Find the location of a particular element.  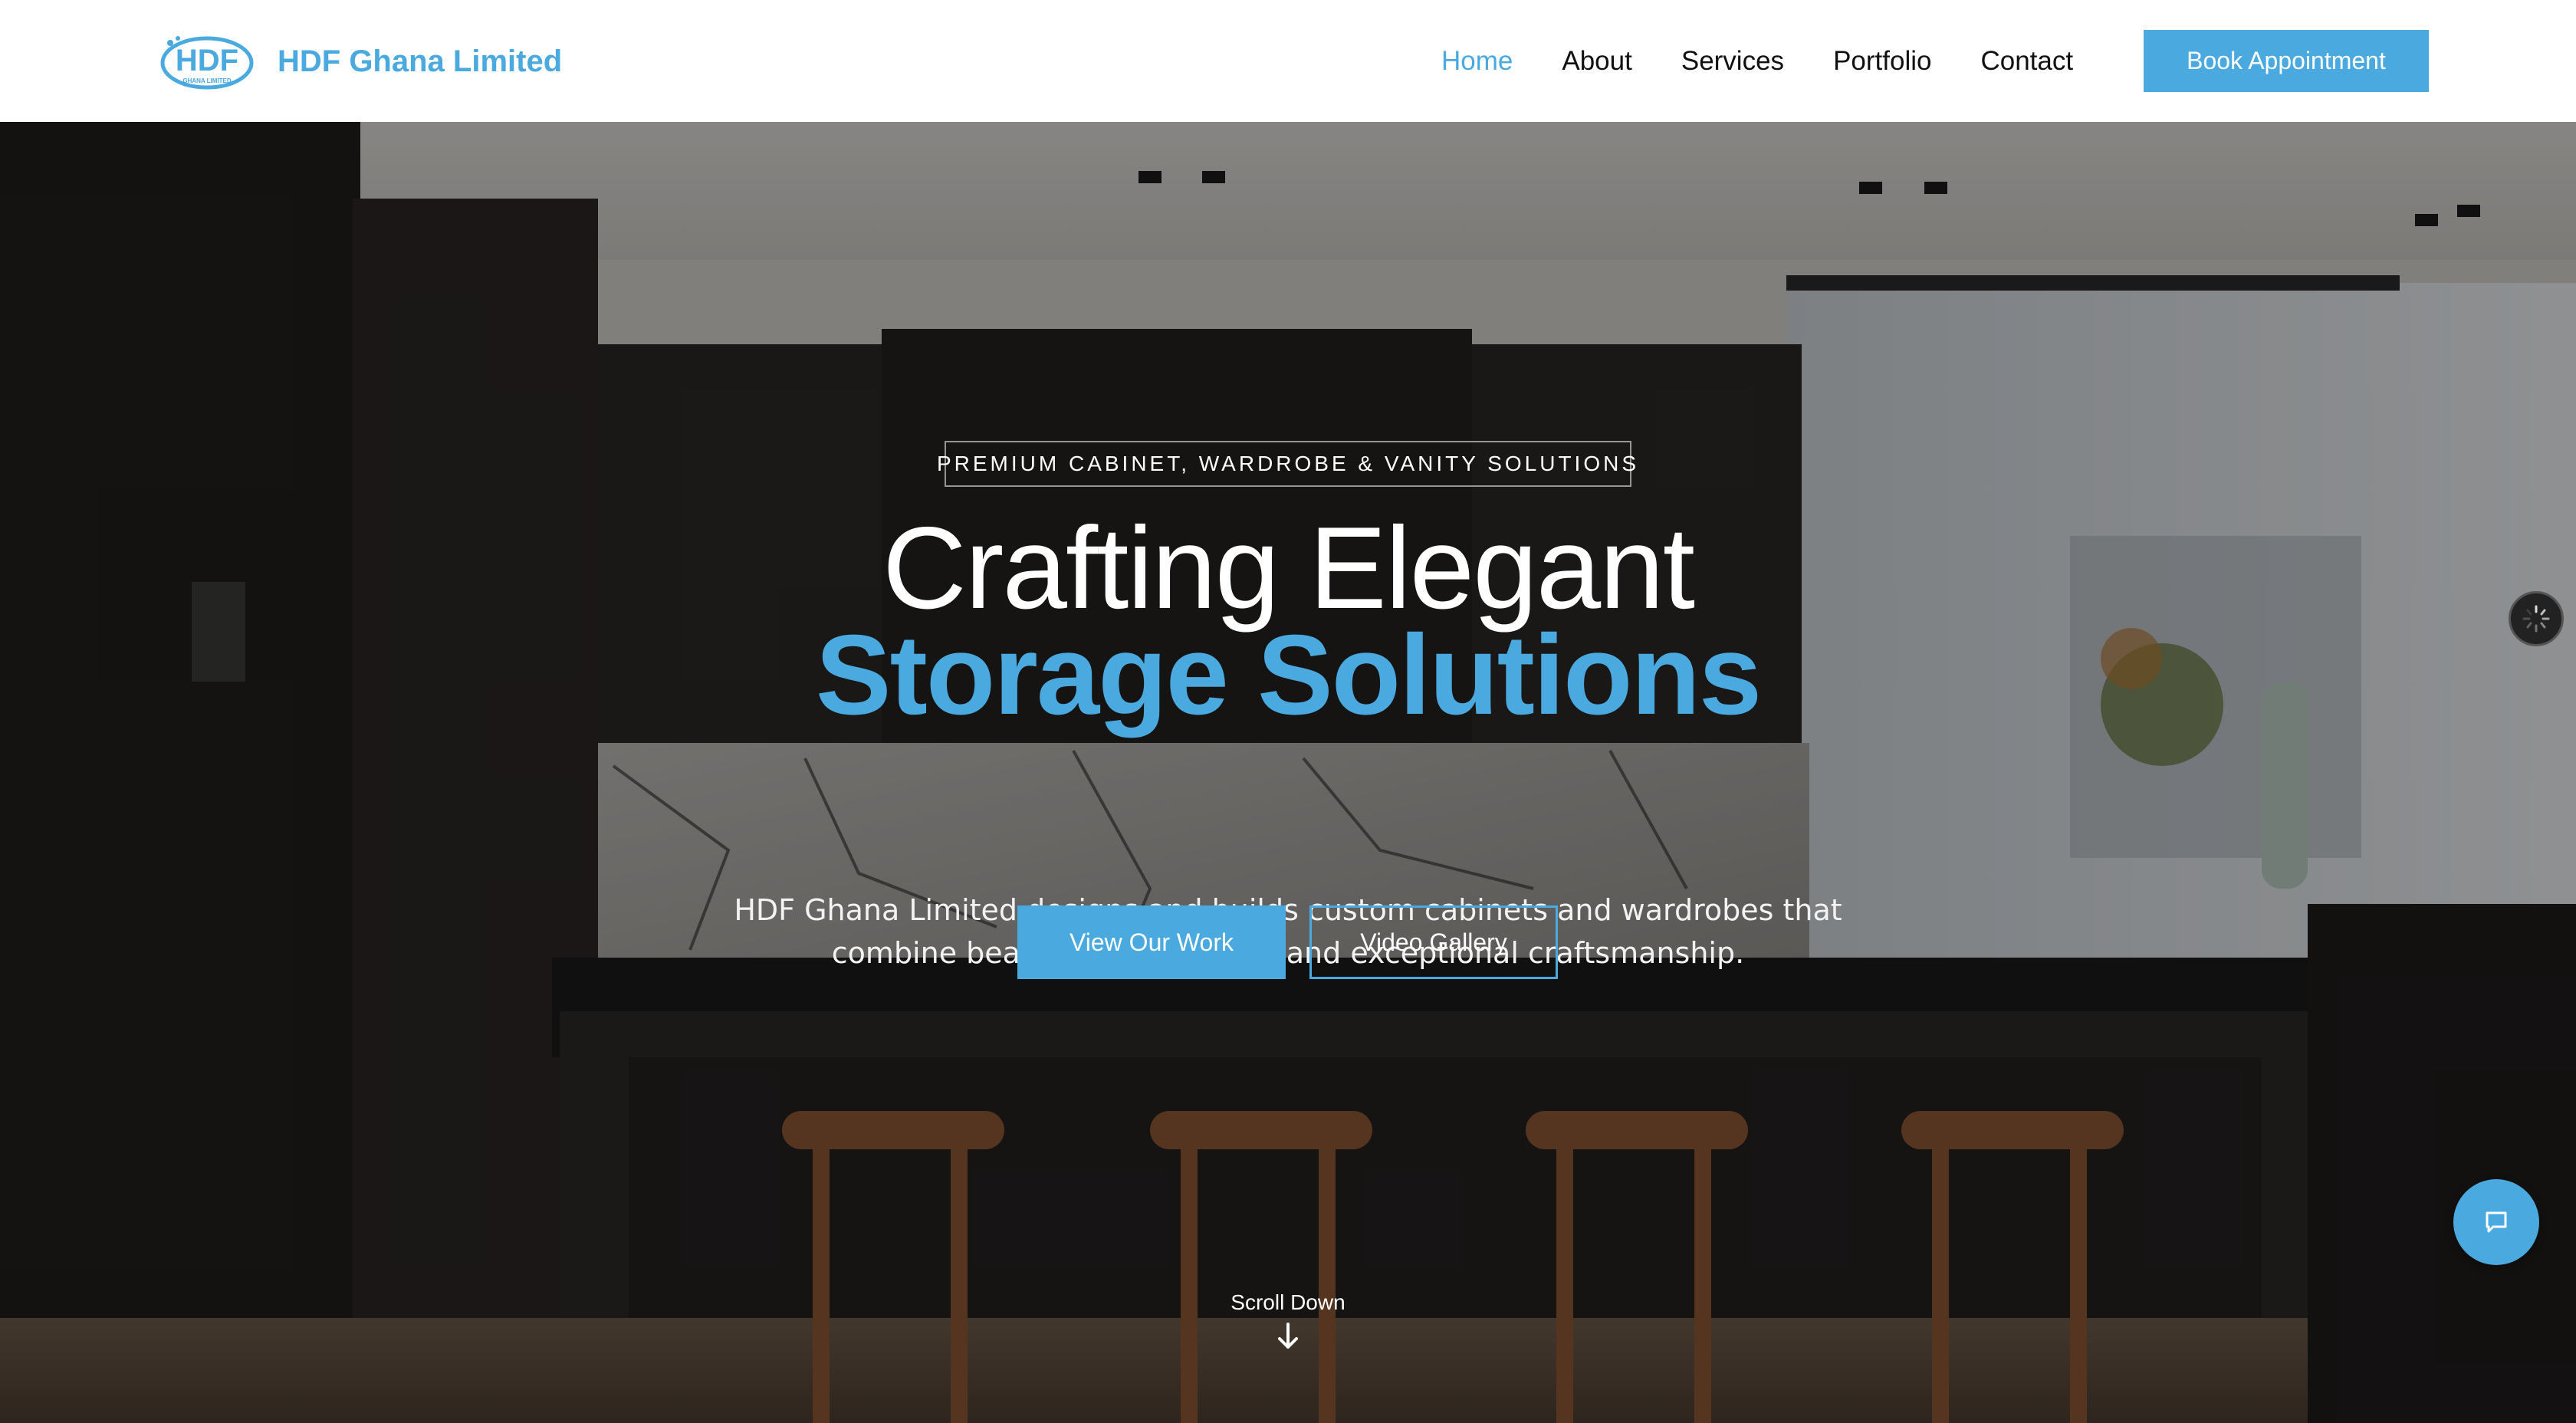

nav-home: Home is located at coordinates (1477, 61).